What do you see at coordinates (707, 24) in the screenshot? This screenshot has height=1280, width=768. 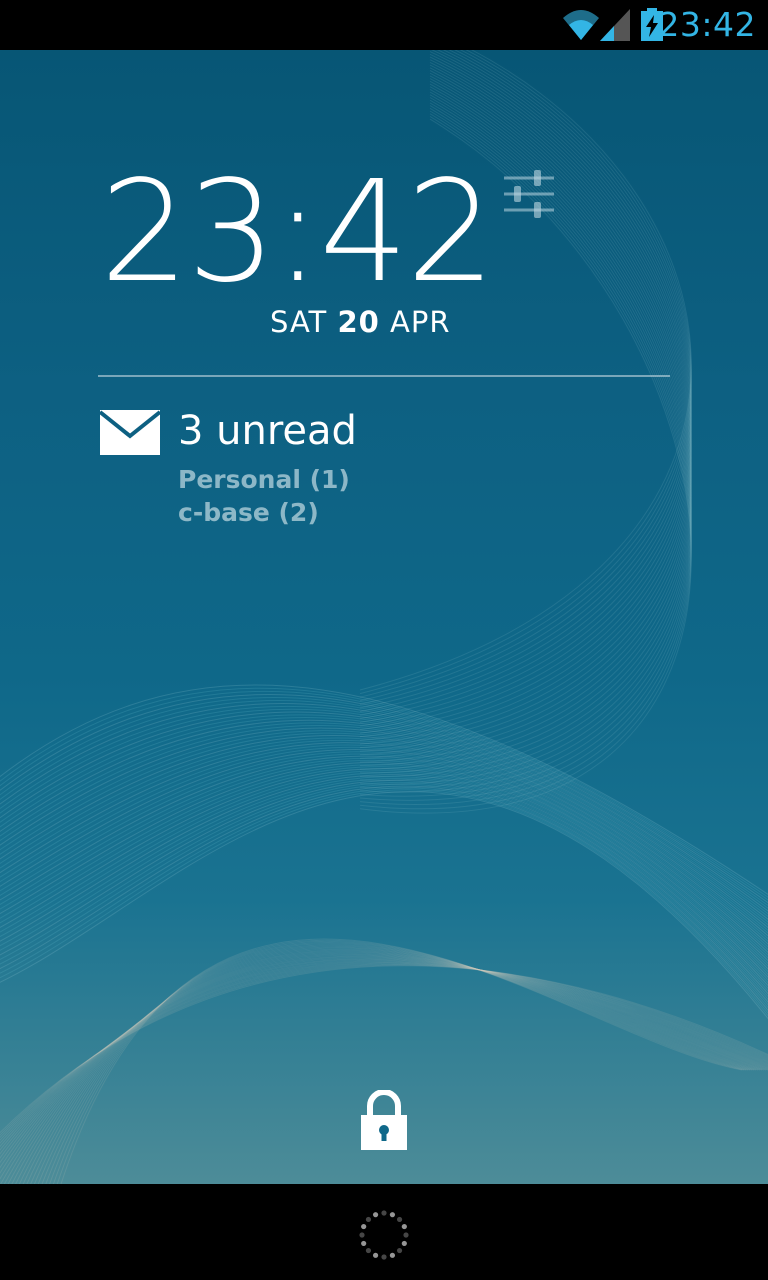 I see `status-time: 23:42` at bounding box center [707, 24].